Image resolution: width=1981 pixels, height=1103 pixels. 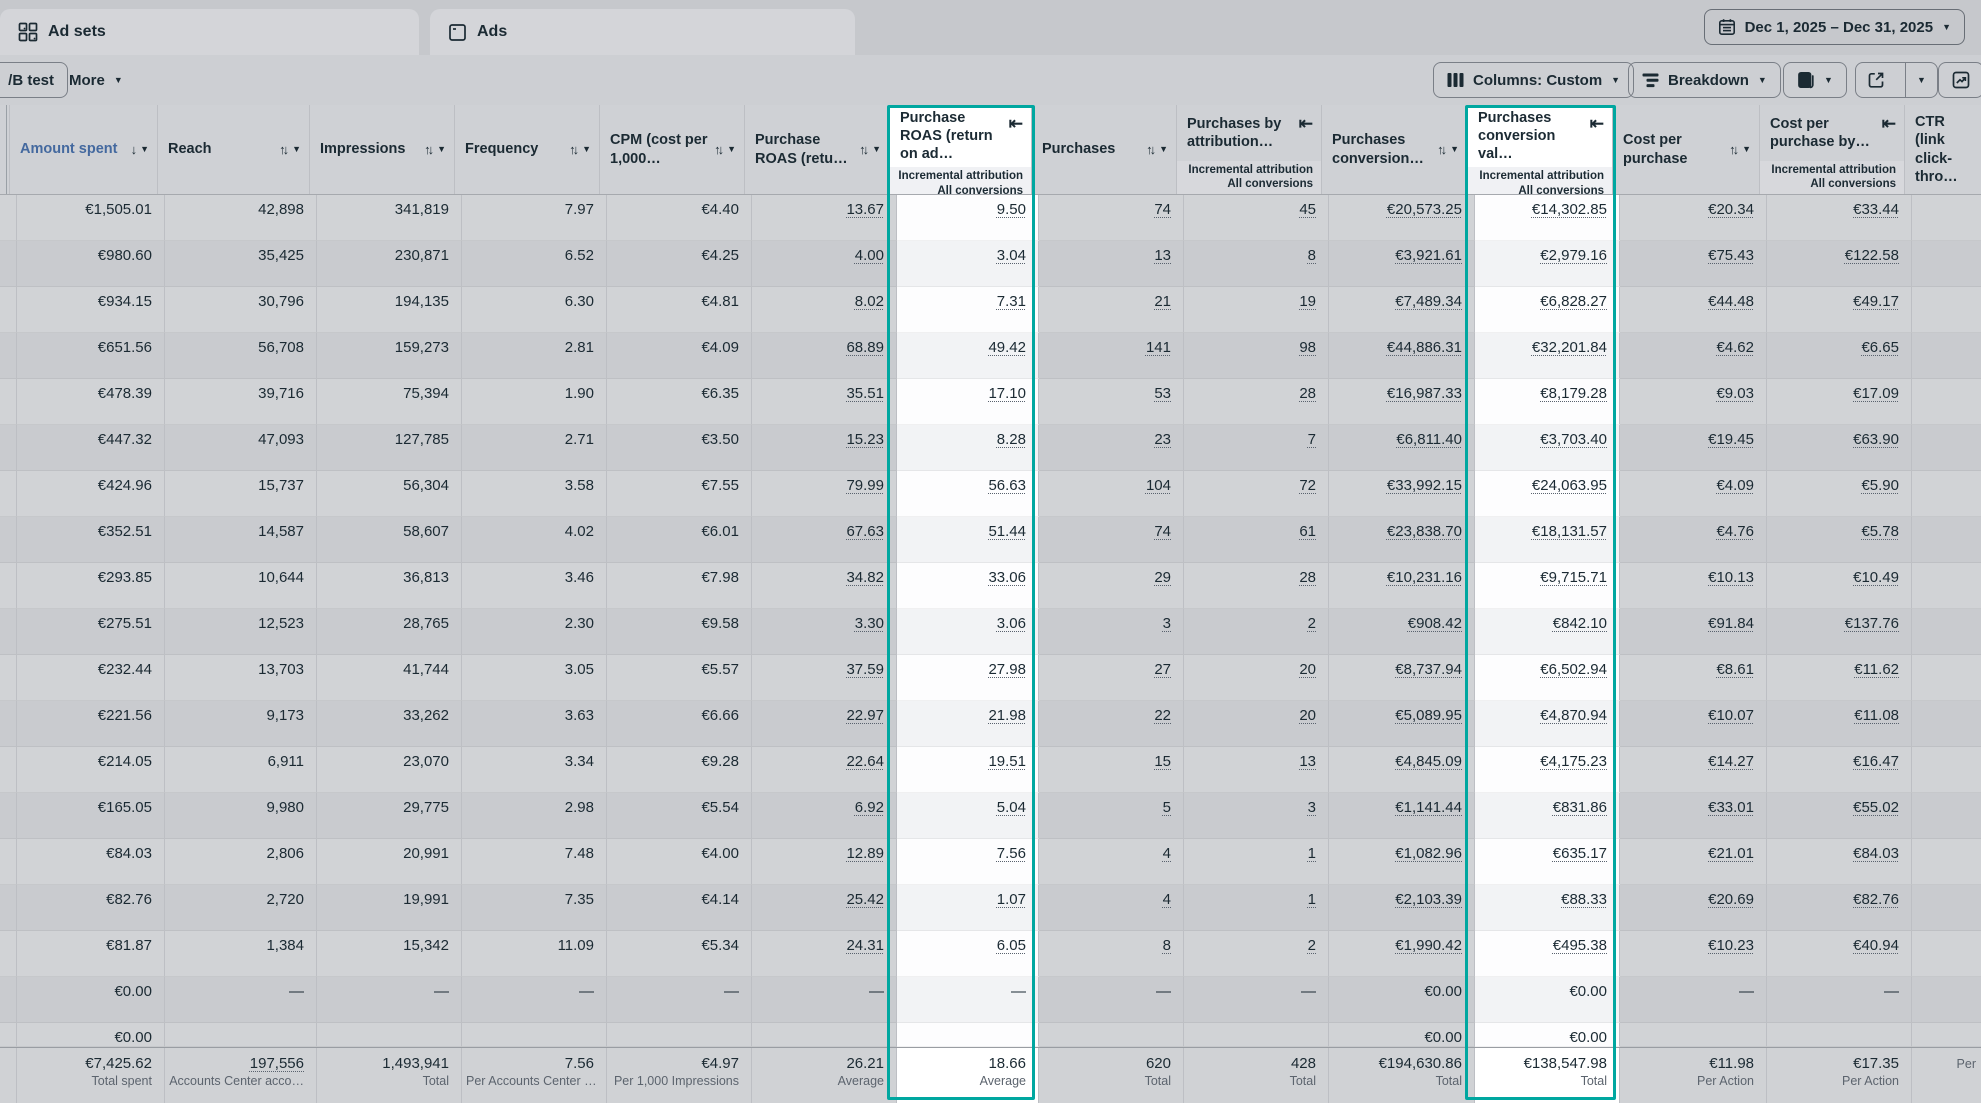 I want to click on cell-value-purchases-conversion: €8,737.94, so click(x=1428, y=669).